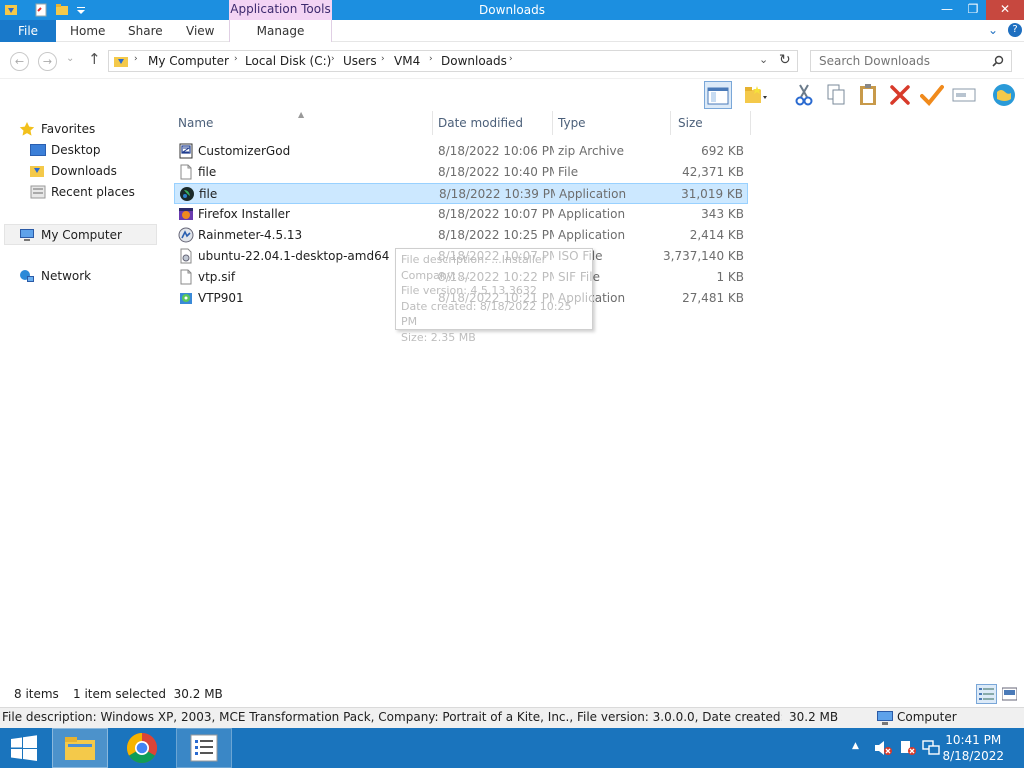 The height and width of the screenshot is (771, 1024). I want to click on nav-favorites: Favorites, so click(83, 129).